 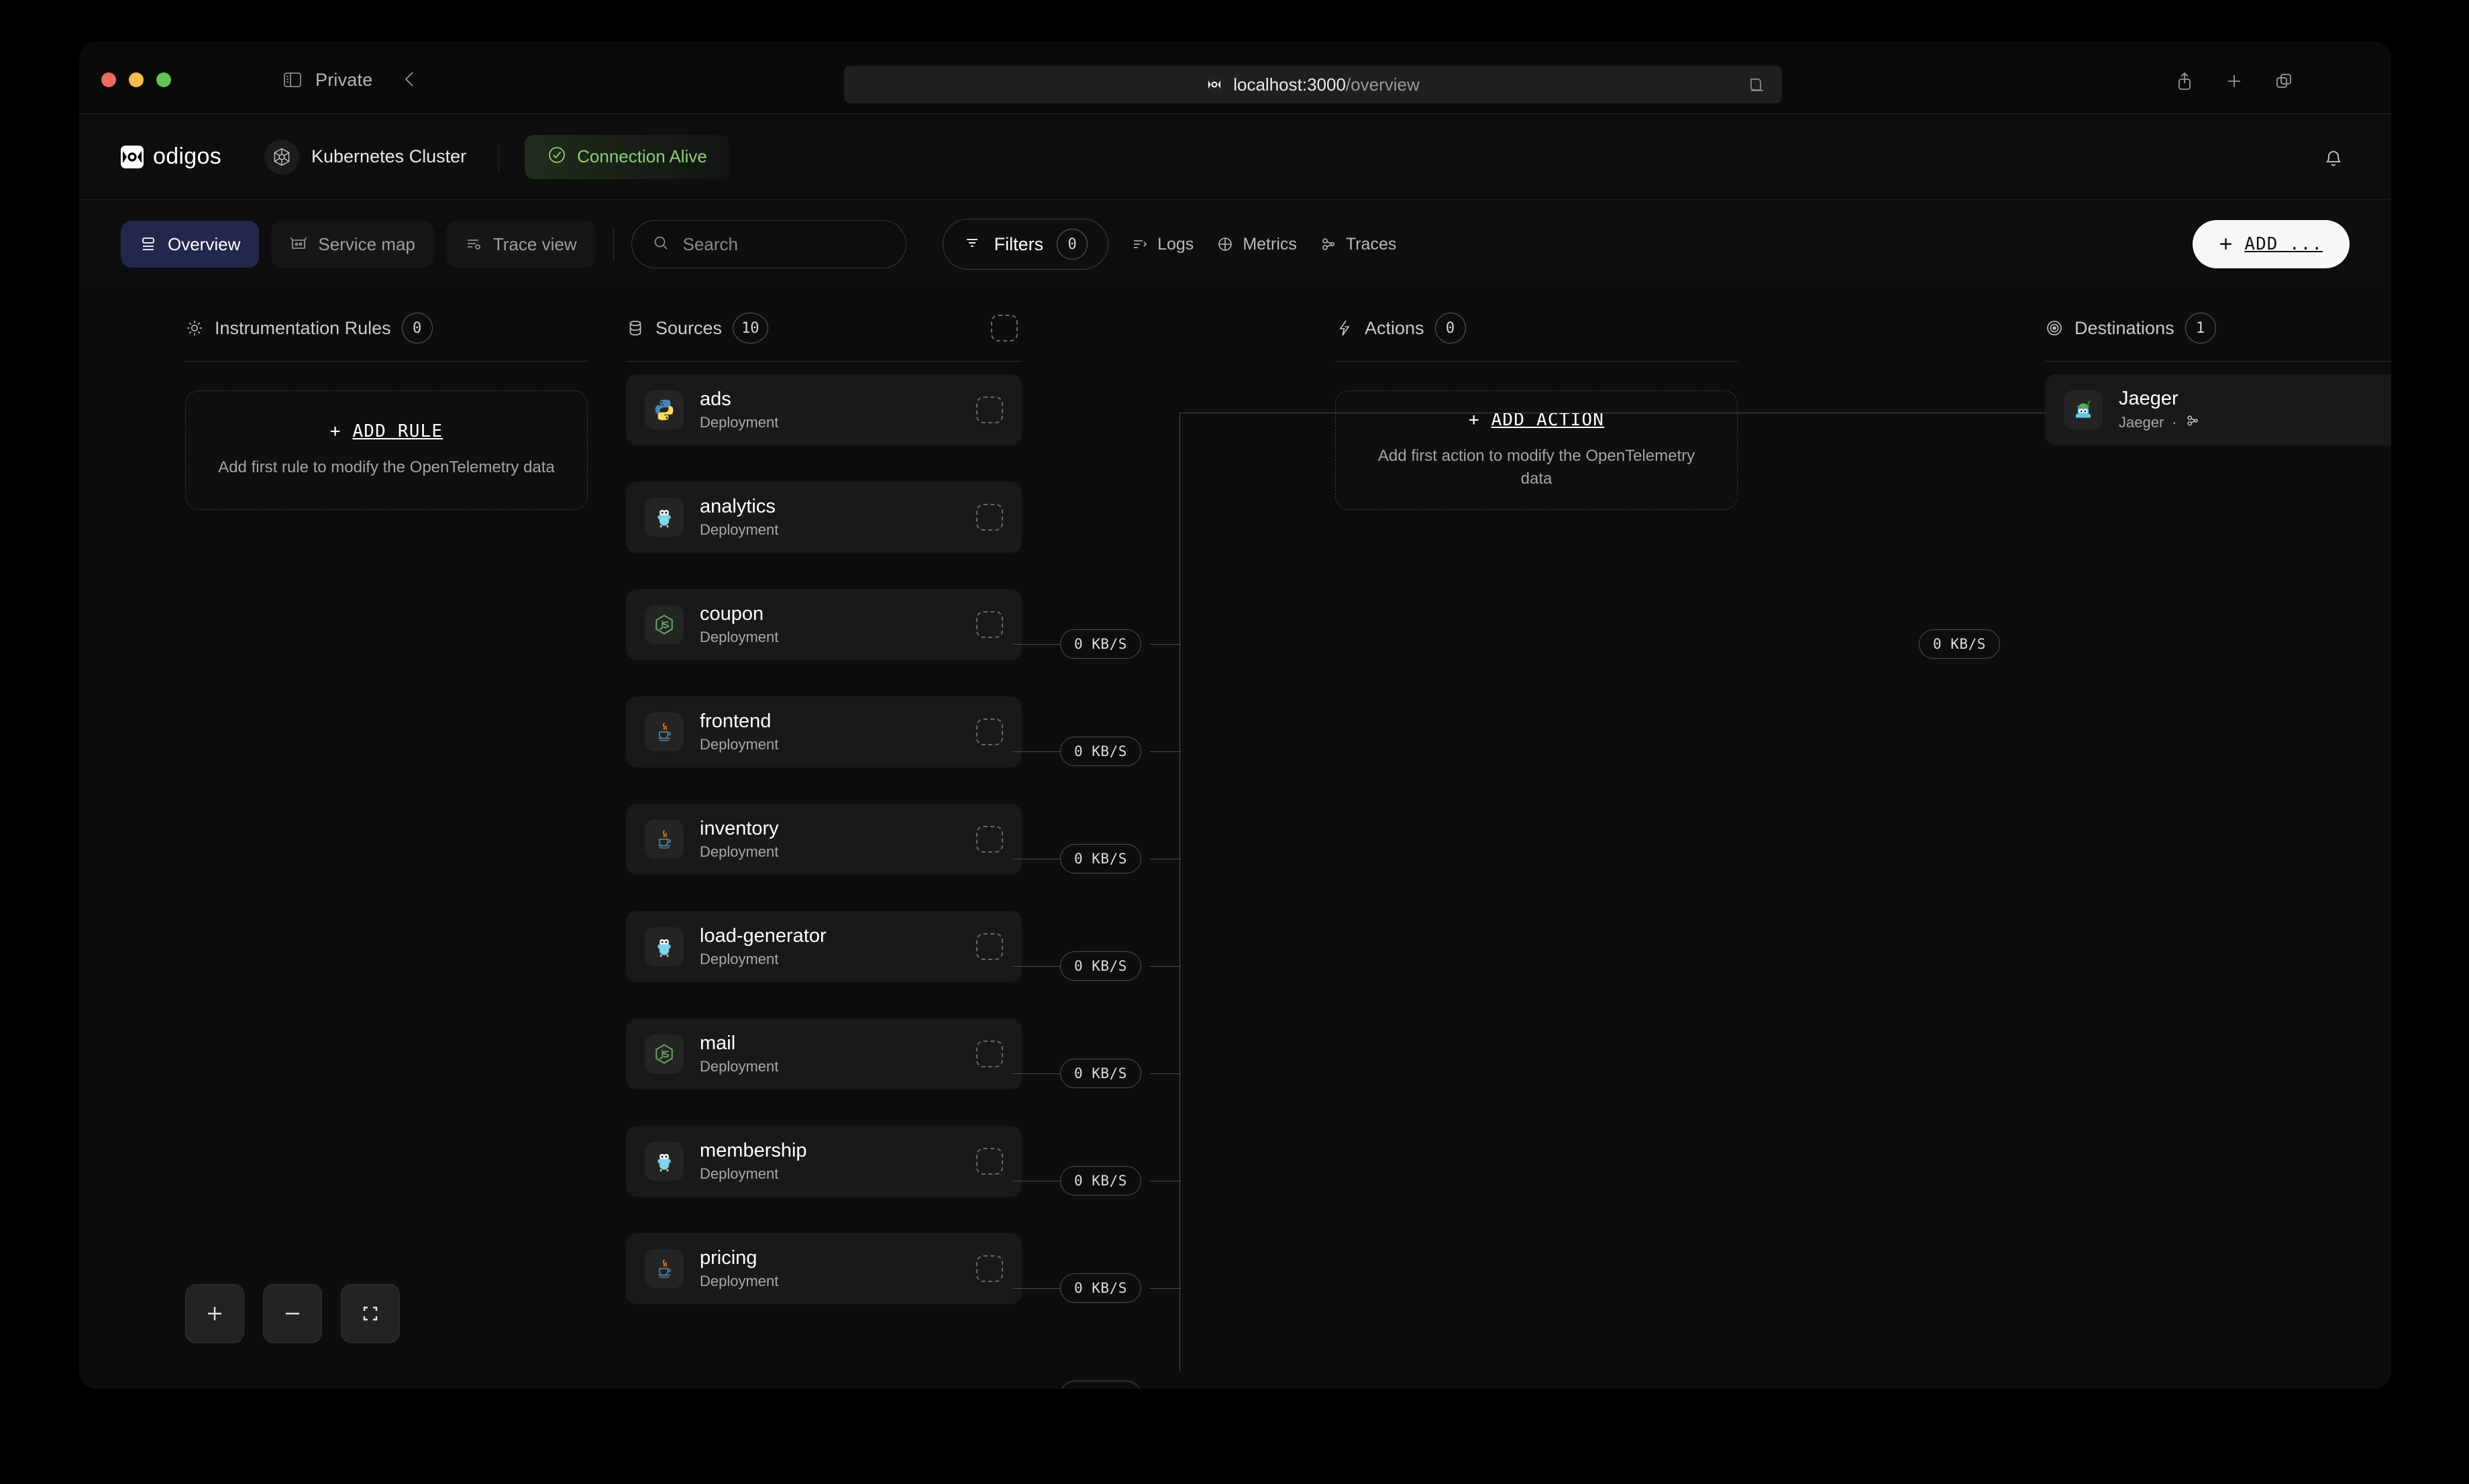 What do you see at coordinates (557, 157) in the screenshot?
I see `check-circle-icon` at bounding box center [557, 157].